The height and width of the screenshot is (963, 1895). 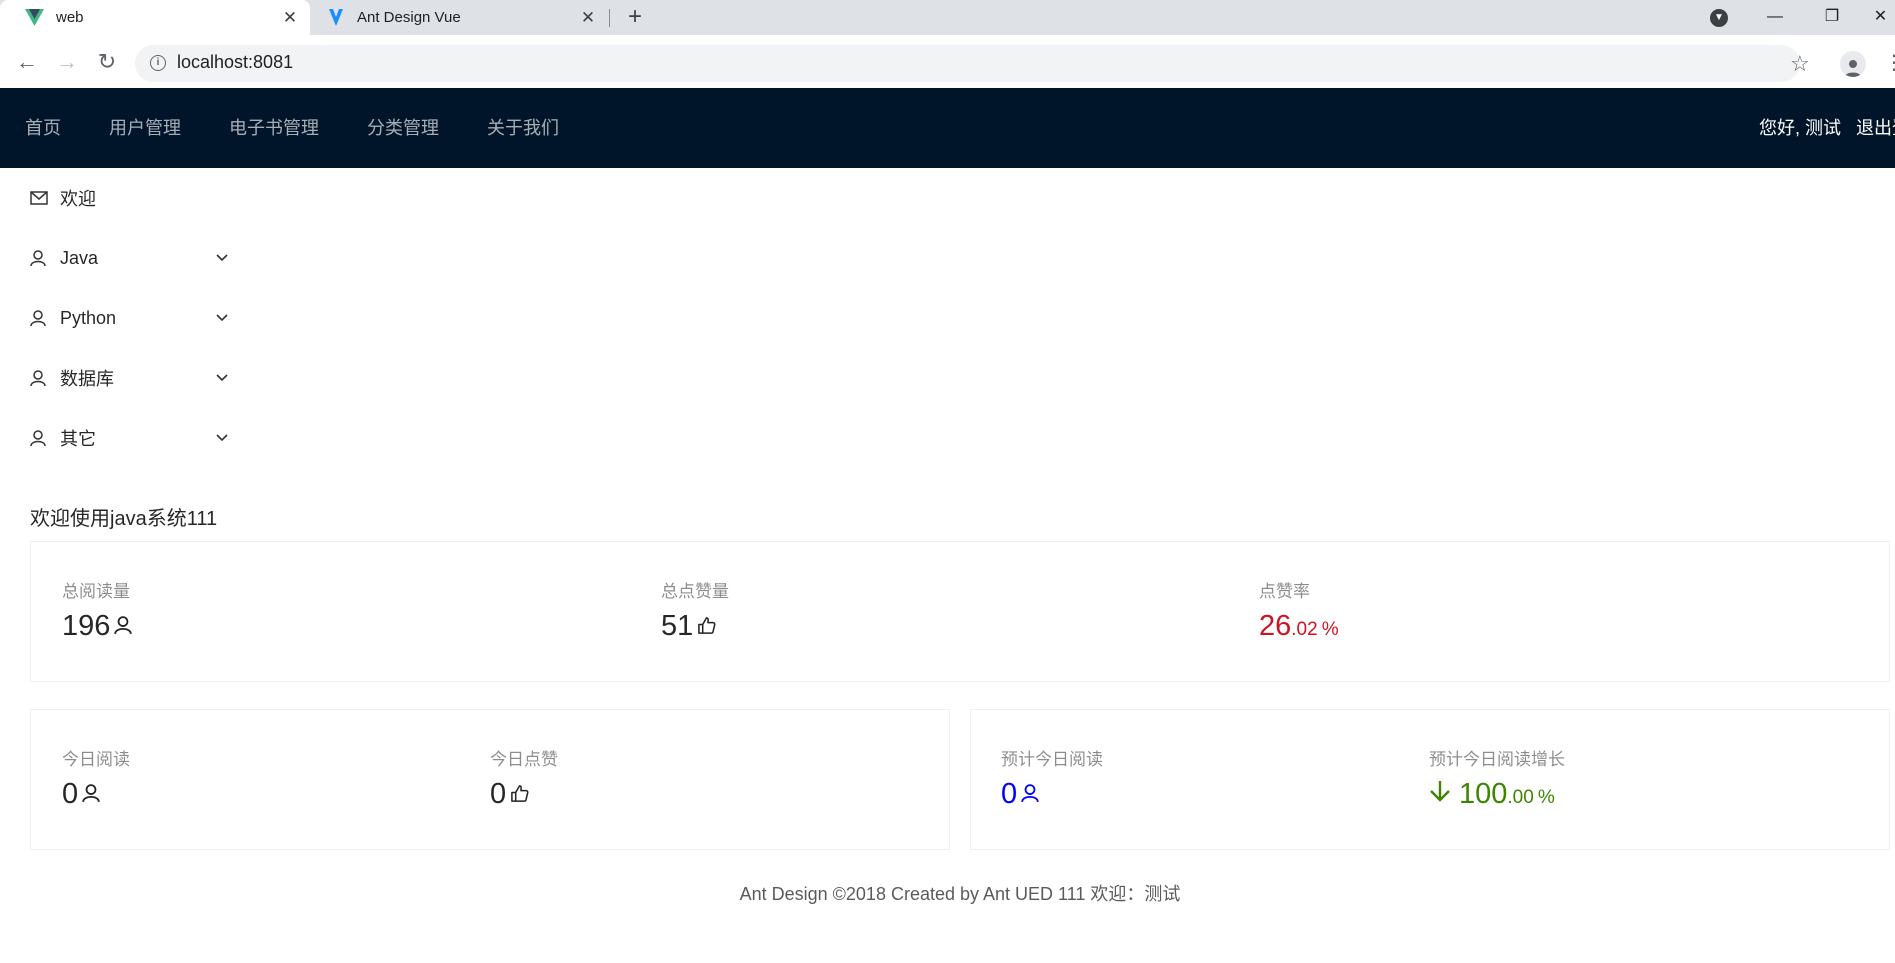 I want to click on nav-user-management: 用户管理, so click(x=145, y=128).